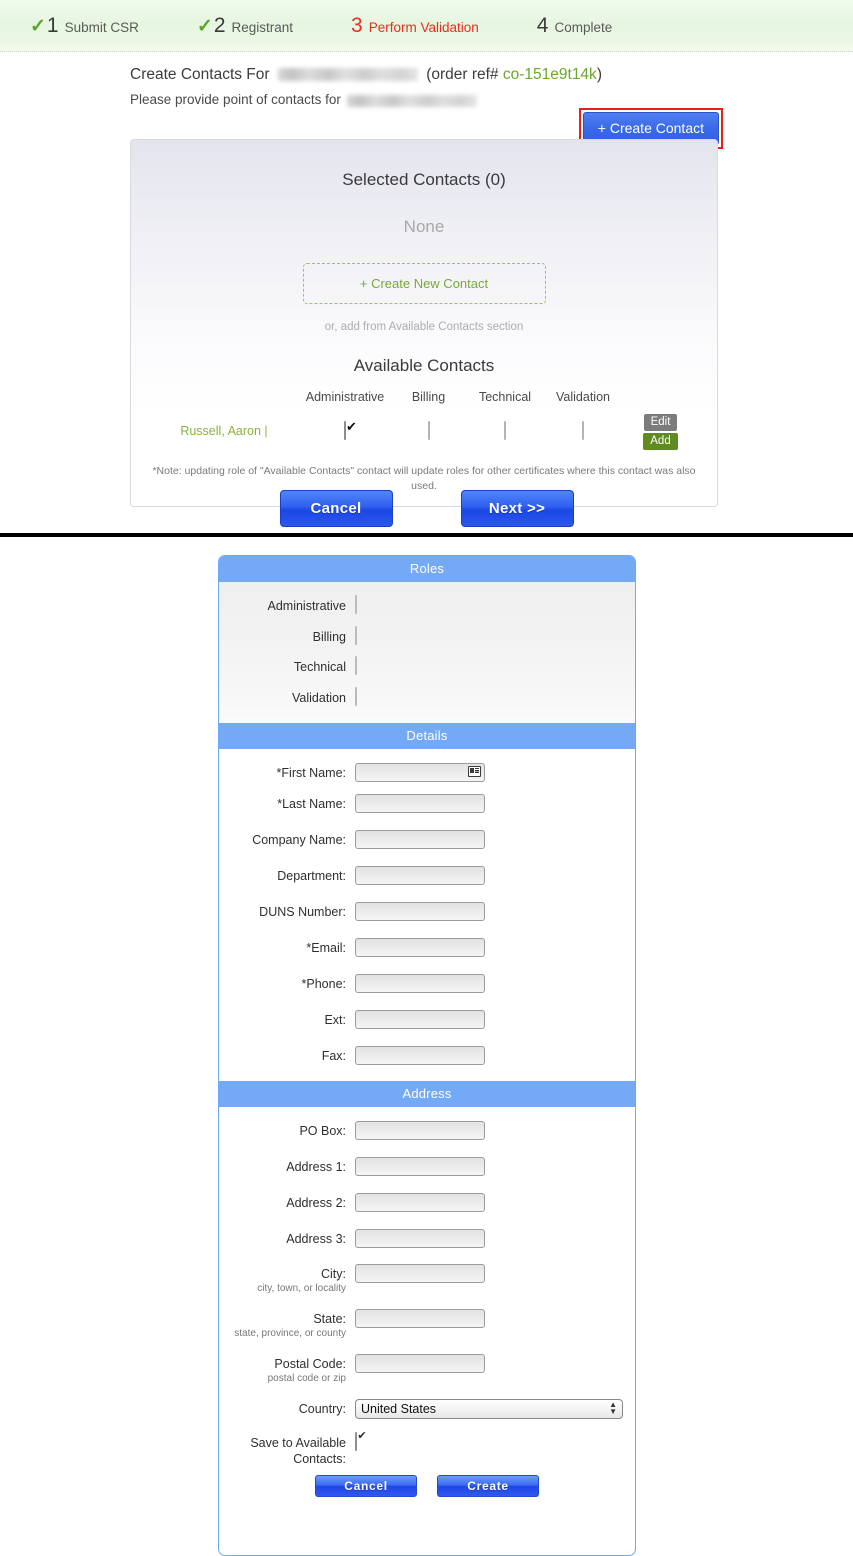  I want to click on field-duns-number, so click(495, 911).